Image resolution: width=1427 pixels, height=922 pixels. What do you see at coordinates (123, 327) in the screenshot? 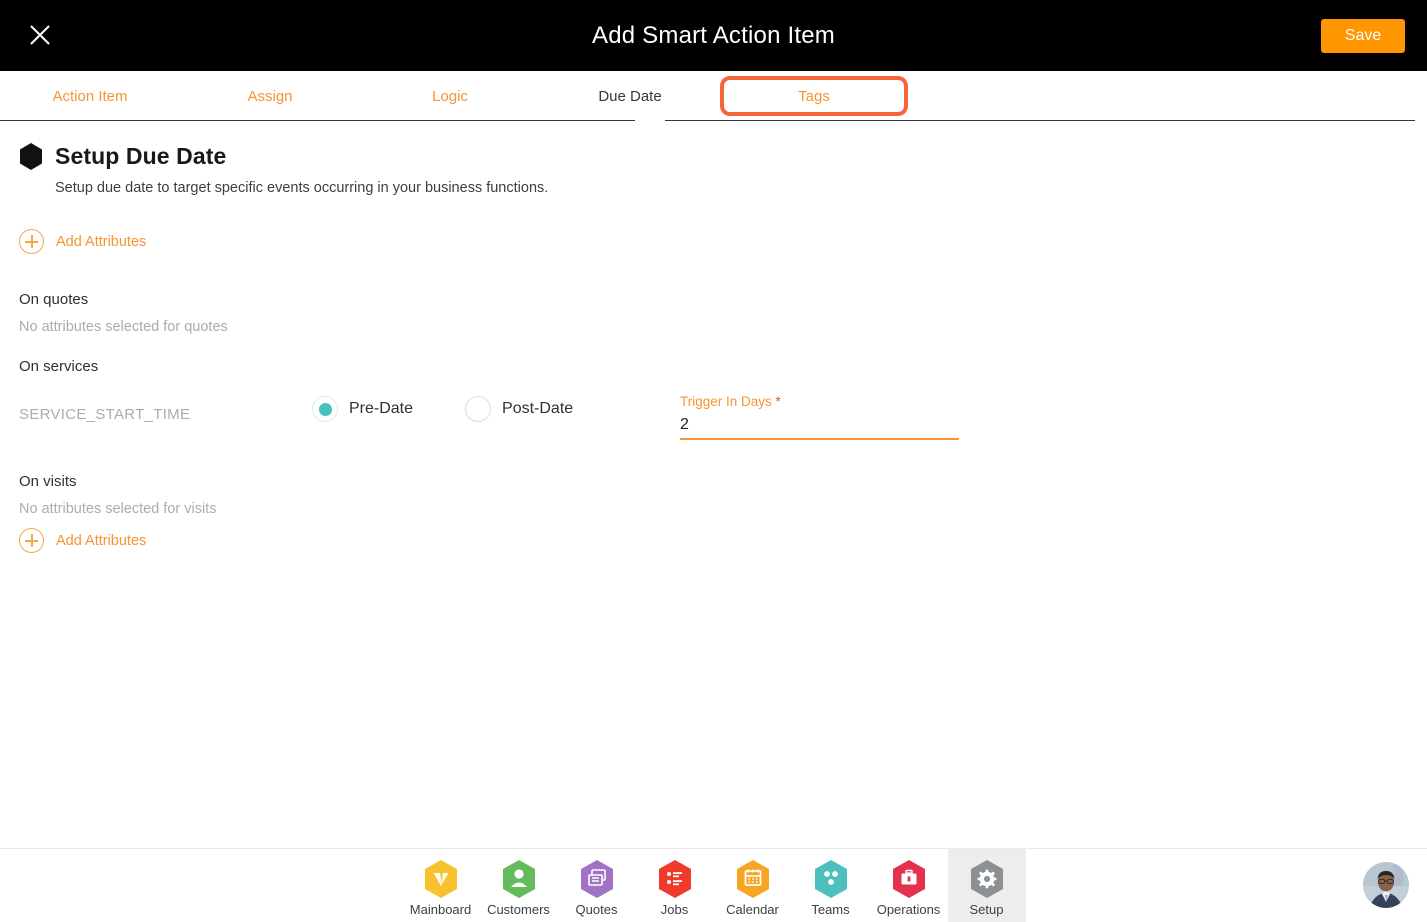
I see `group-empty-quotes: No attributes selected for quotes` at bounding box center [123, 327].